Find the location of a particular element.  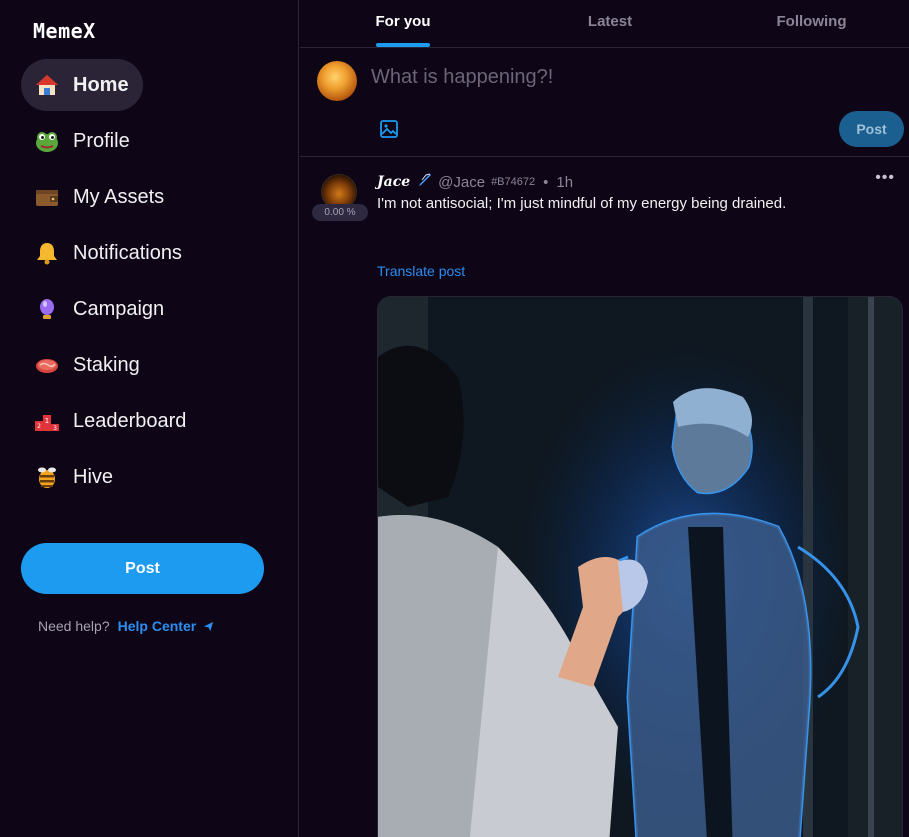

sidebar-item-notifications: Notifications is located at coordinates (108, 253).